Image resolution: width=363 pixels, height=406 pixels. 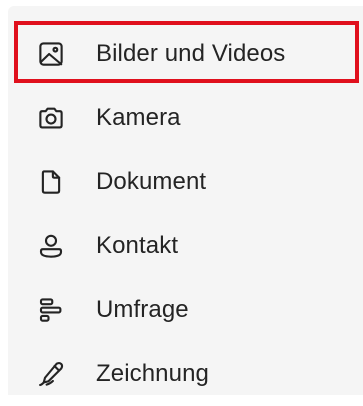 What do you see at coordinates (51, 118) in the screenshot?
I see `camera-icon` at bounding box center [51, 118].